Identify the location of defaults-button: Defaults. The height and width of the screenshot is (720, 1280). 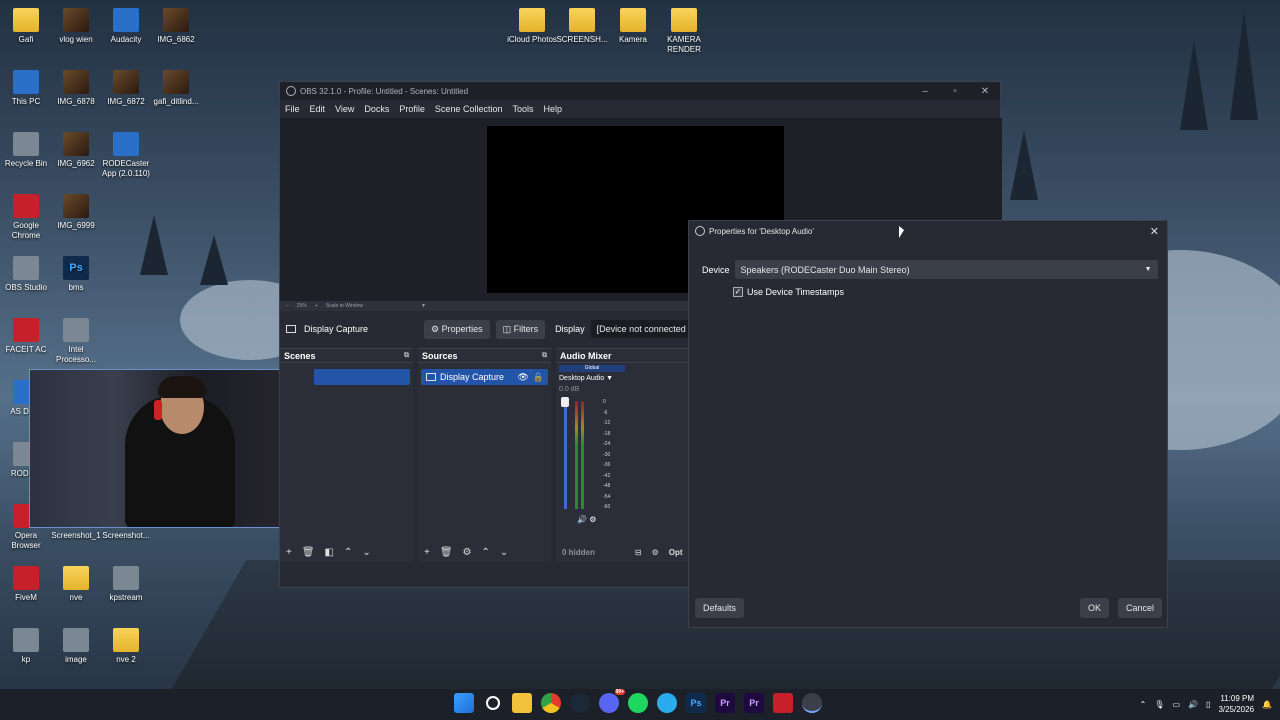
(720, 608).